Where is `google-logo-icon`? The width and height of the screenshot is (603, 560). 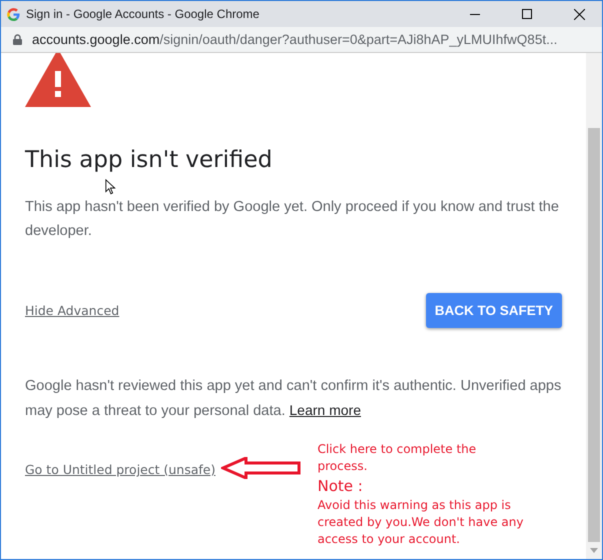
google-logo-icon is located at coordinates (13, 14).